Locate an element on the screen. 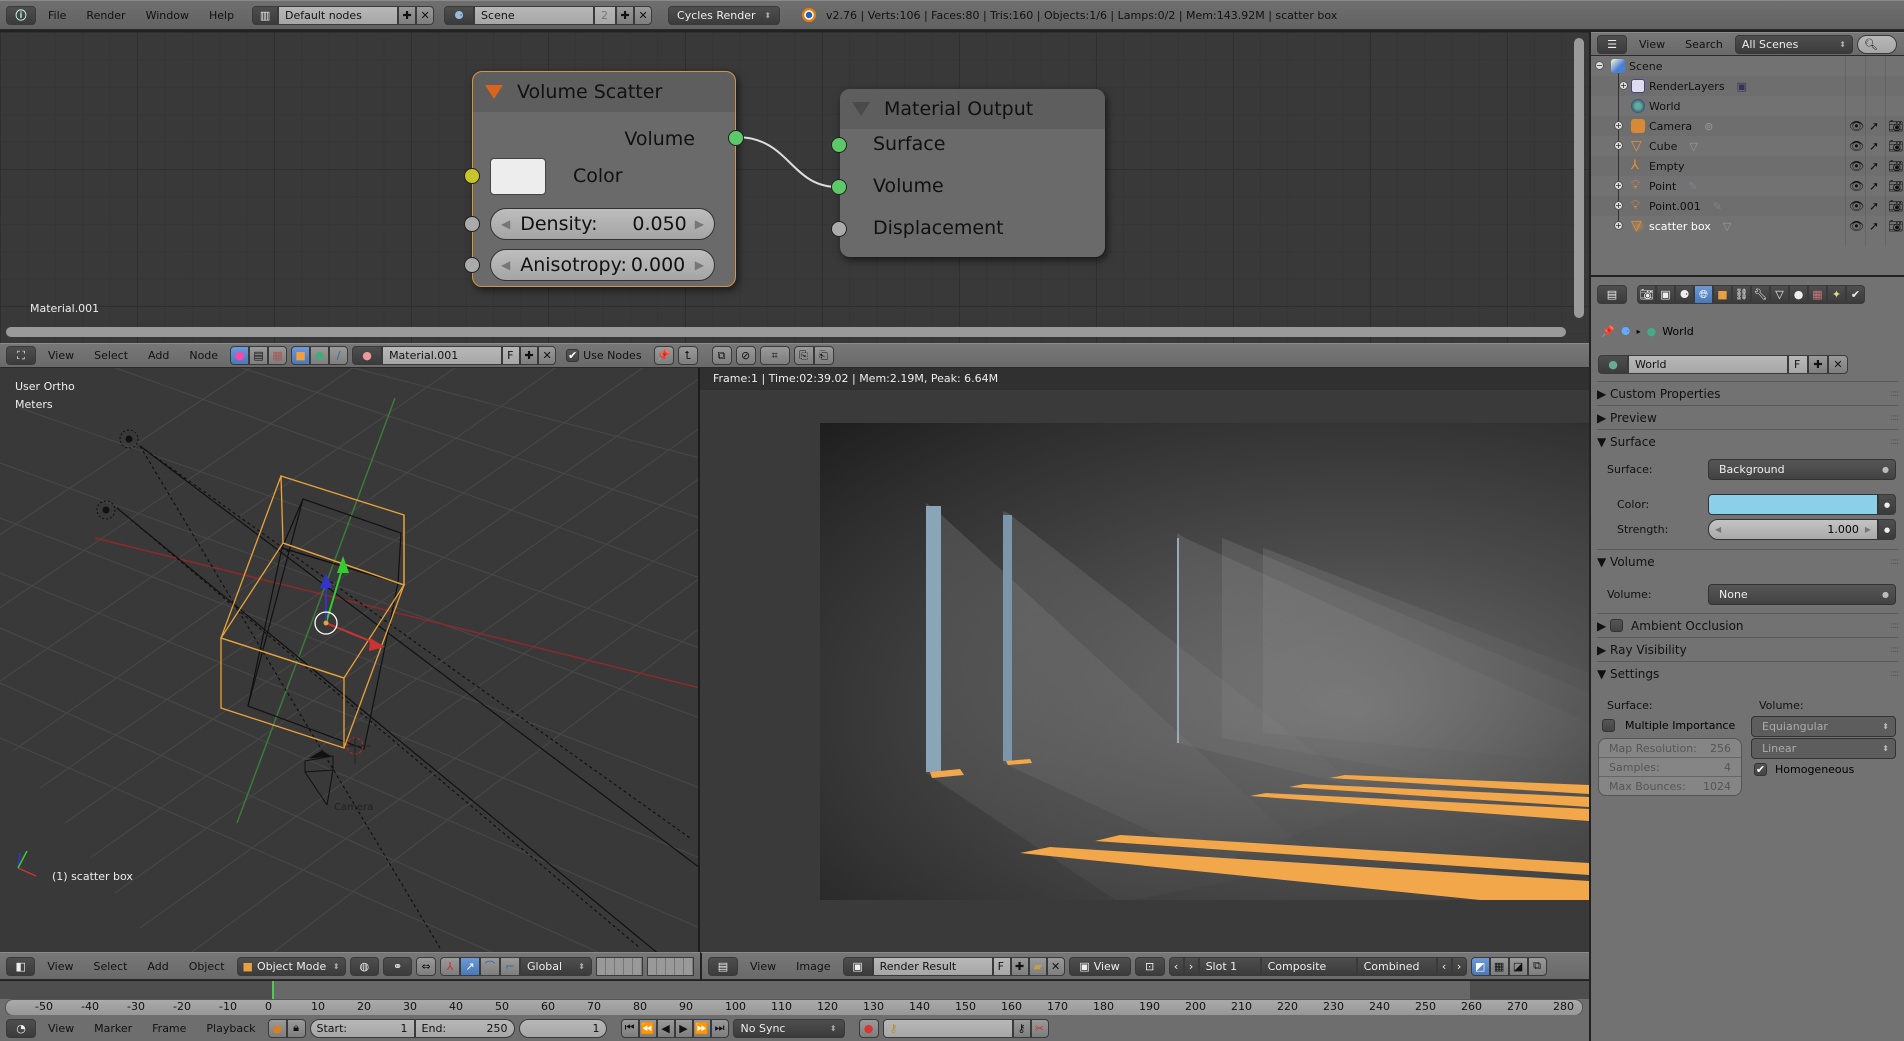 The image size is (1904, 1041). shading-dropdown: ◍ is located at coordinates (364, 966).